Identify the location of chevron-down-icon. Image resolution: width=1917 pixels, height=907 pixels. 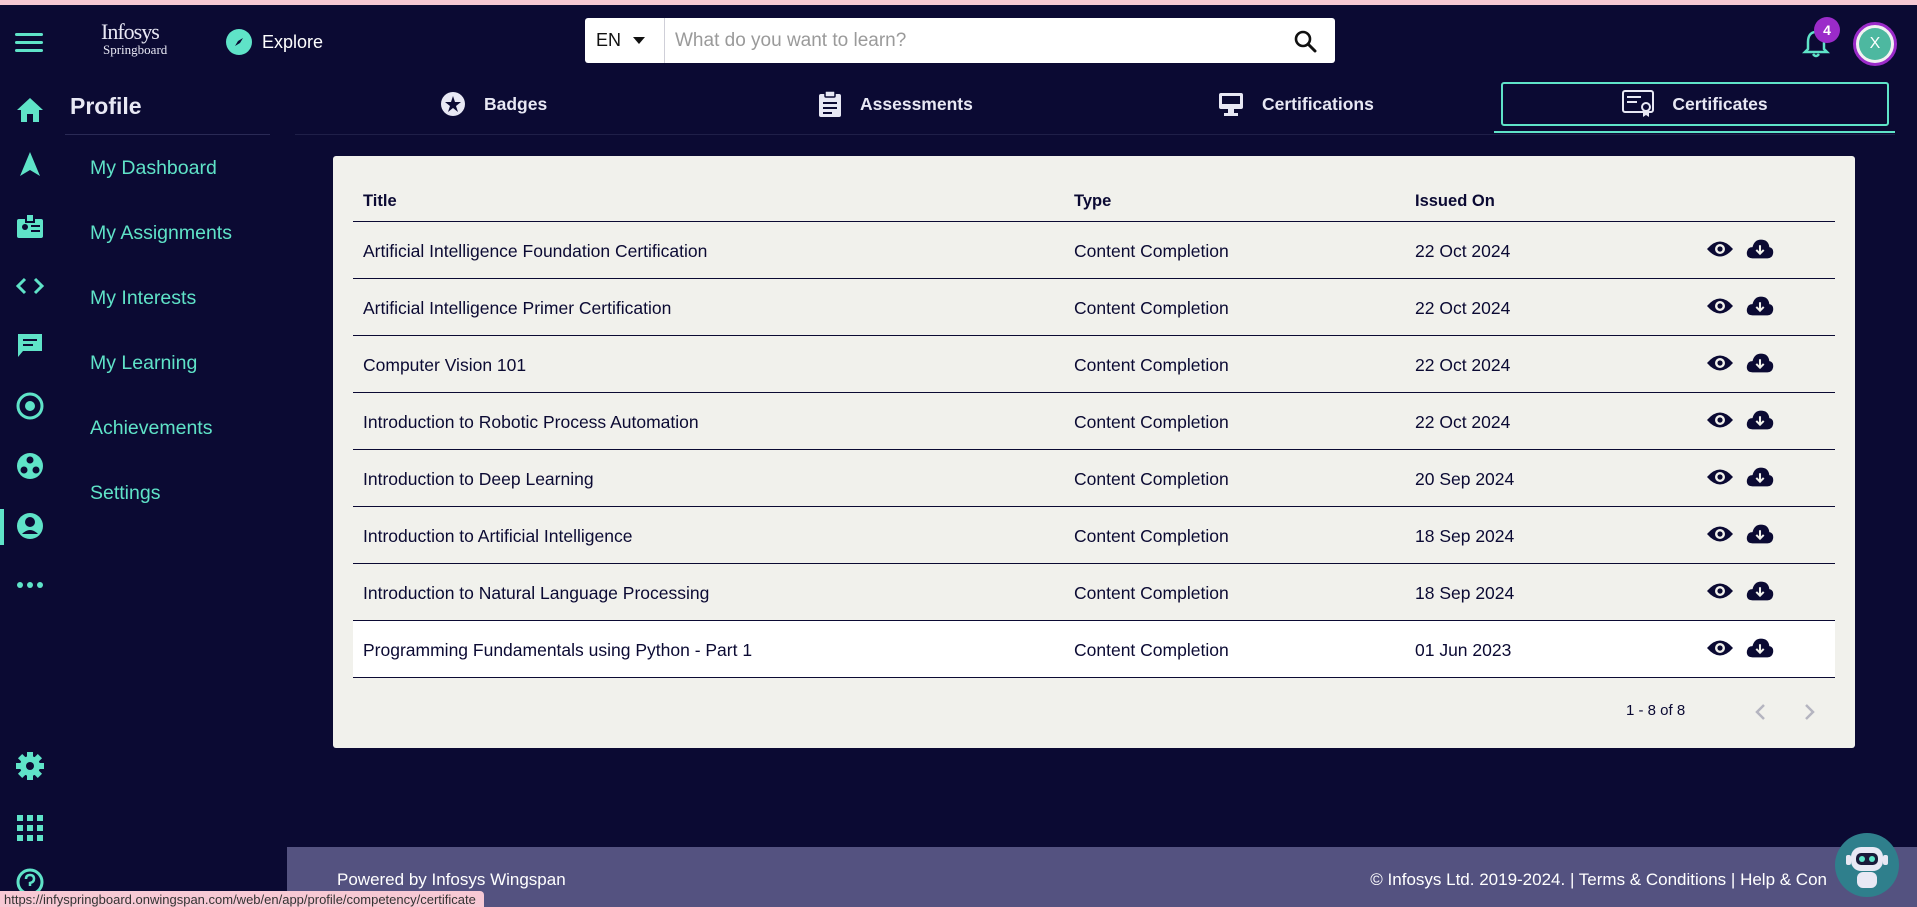
(639, 40).